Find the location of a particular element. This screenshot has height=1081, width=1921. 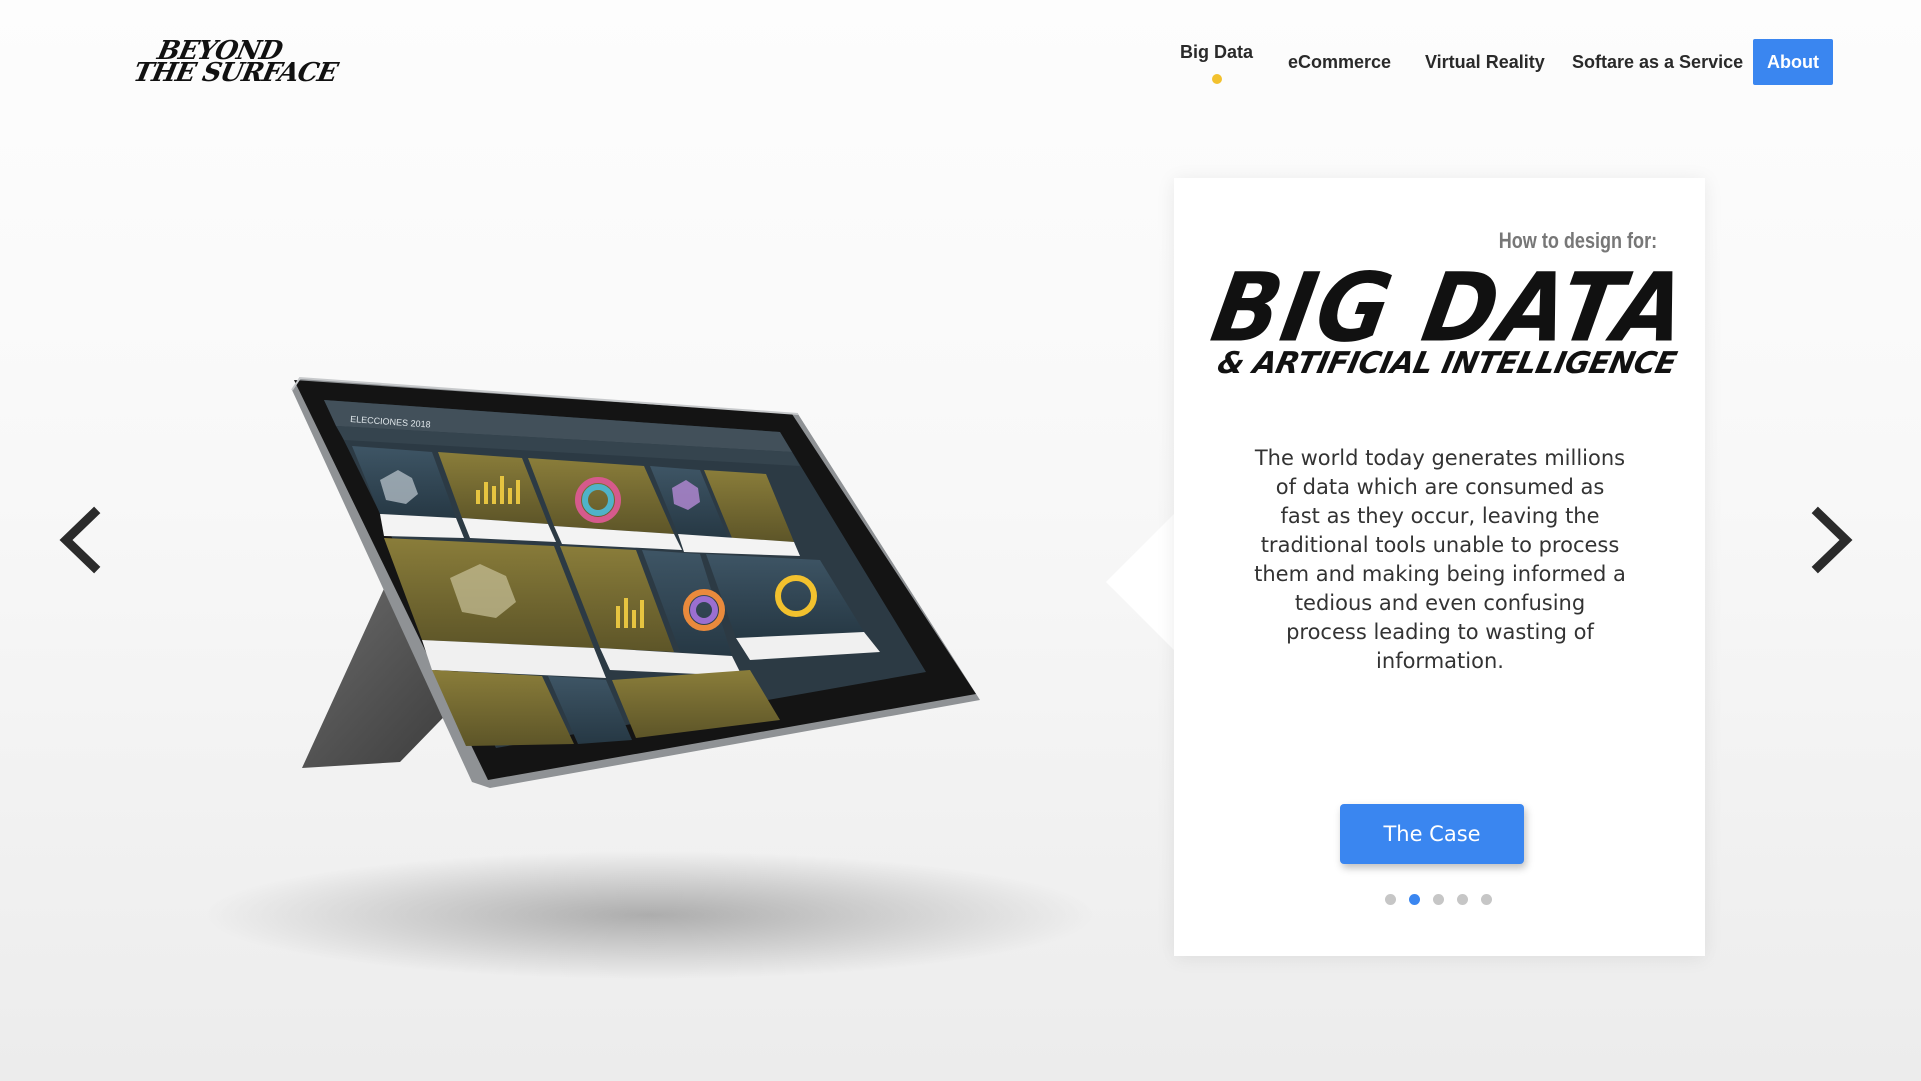

logo: BEYOND THE SURFACE is located at coordinates (235, 61).